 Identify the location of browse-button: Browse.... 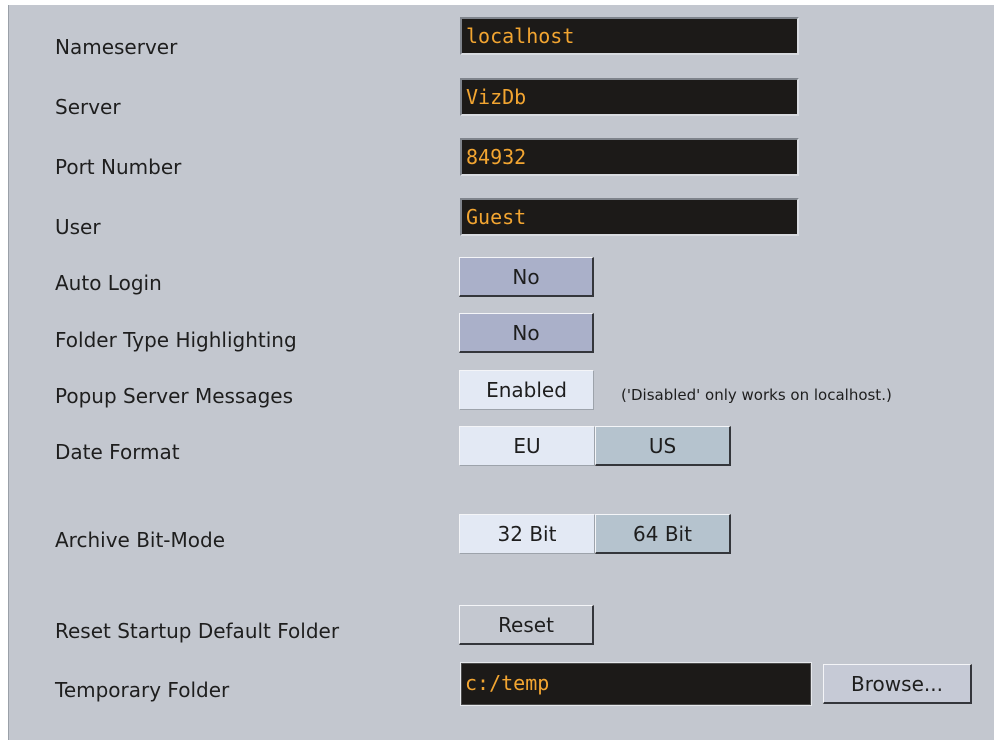
(897, 684).